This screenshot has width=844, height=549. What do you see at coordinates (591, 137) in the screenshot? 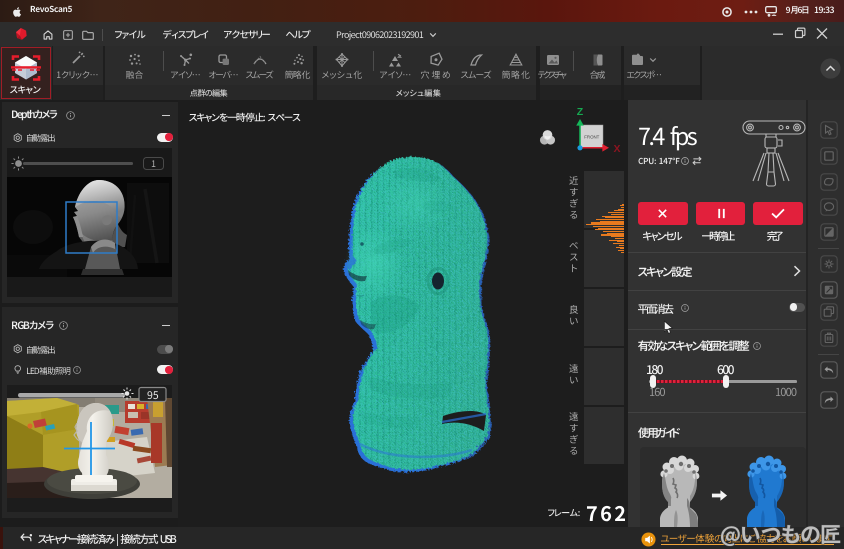
I see `svg-text: FRONT` at bounding box center [591, 137].